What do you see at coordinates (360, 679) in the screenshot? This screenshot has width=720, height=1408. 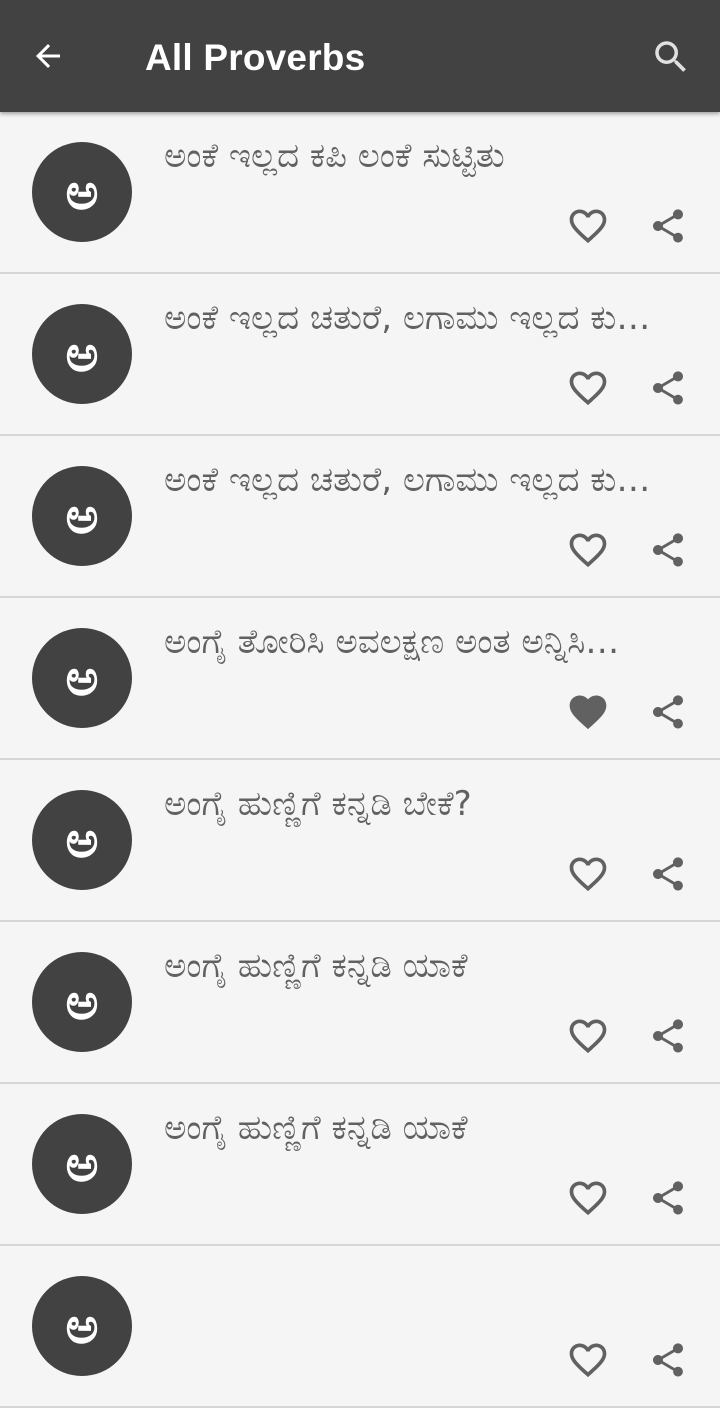 I see `proverb-list-item: ಅ ಅಂಗೈ ತೋರಿಸಿ ಅವಲಕ್ಷಣ ಅಂತ ಅನ್ನಿಸಿಕೊಂಡರು` at bounding box center [360, 679].